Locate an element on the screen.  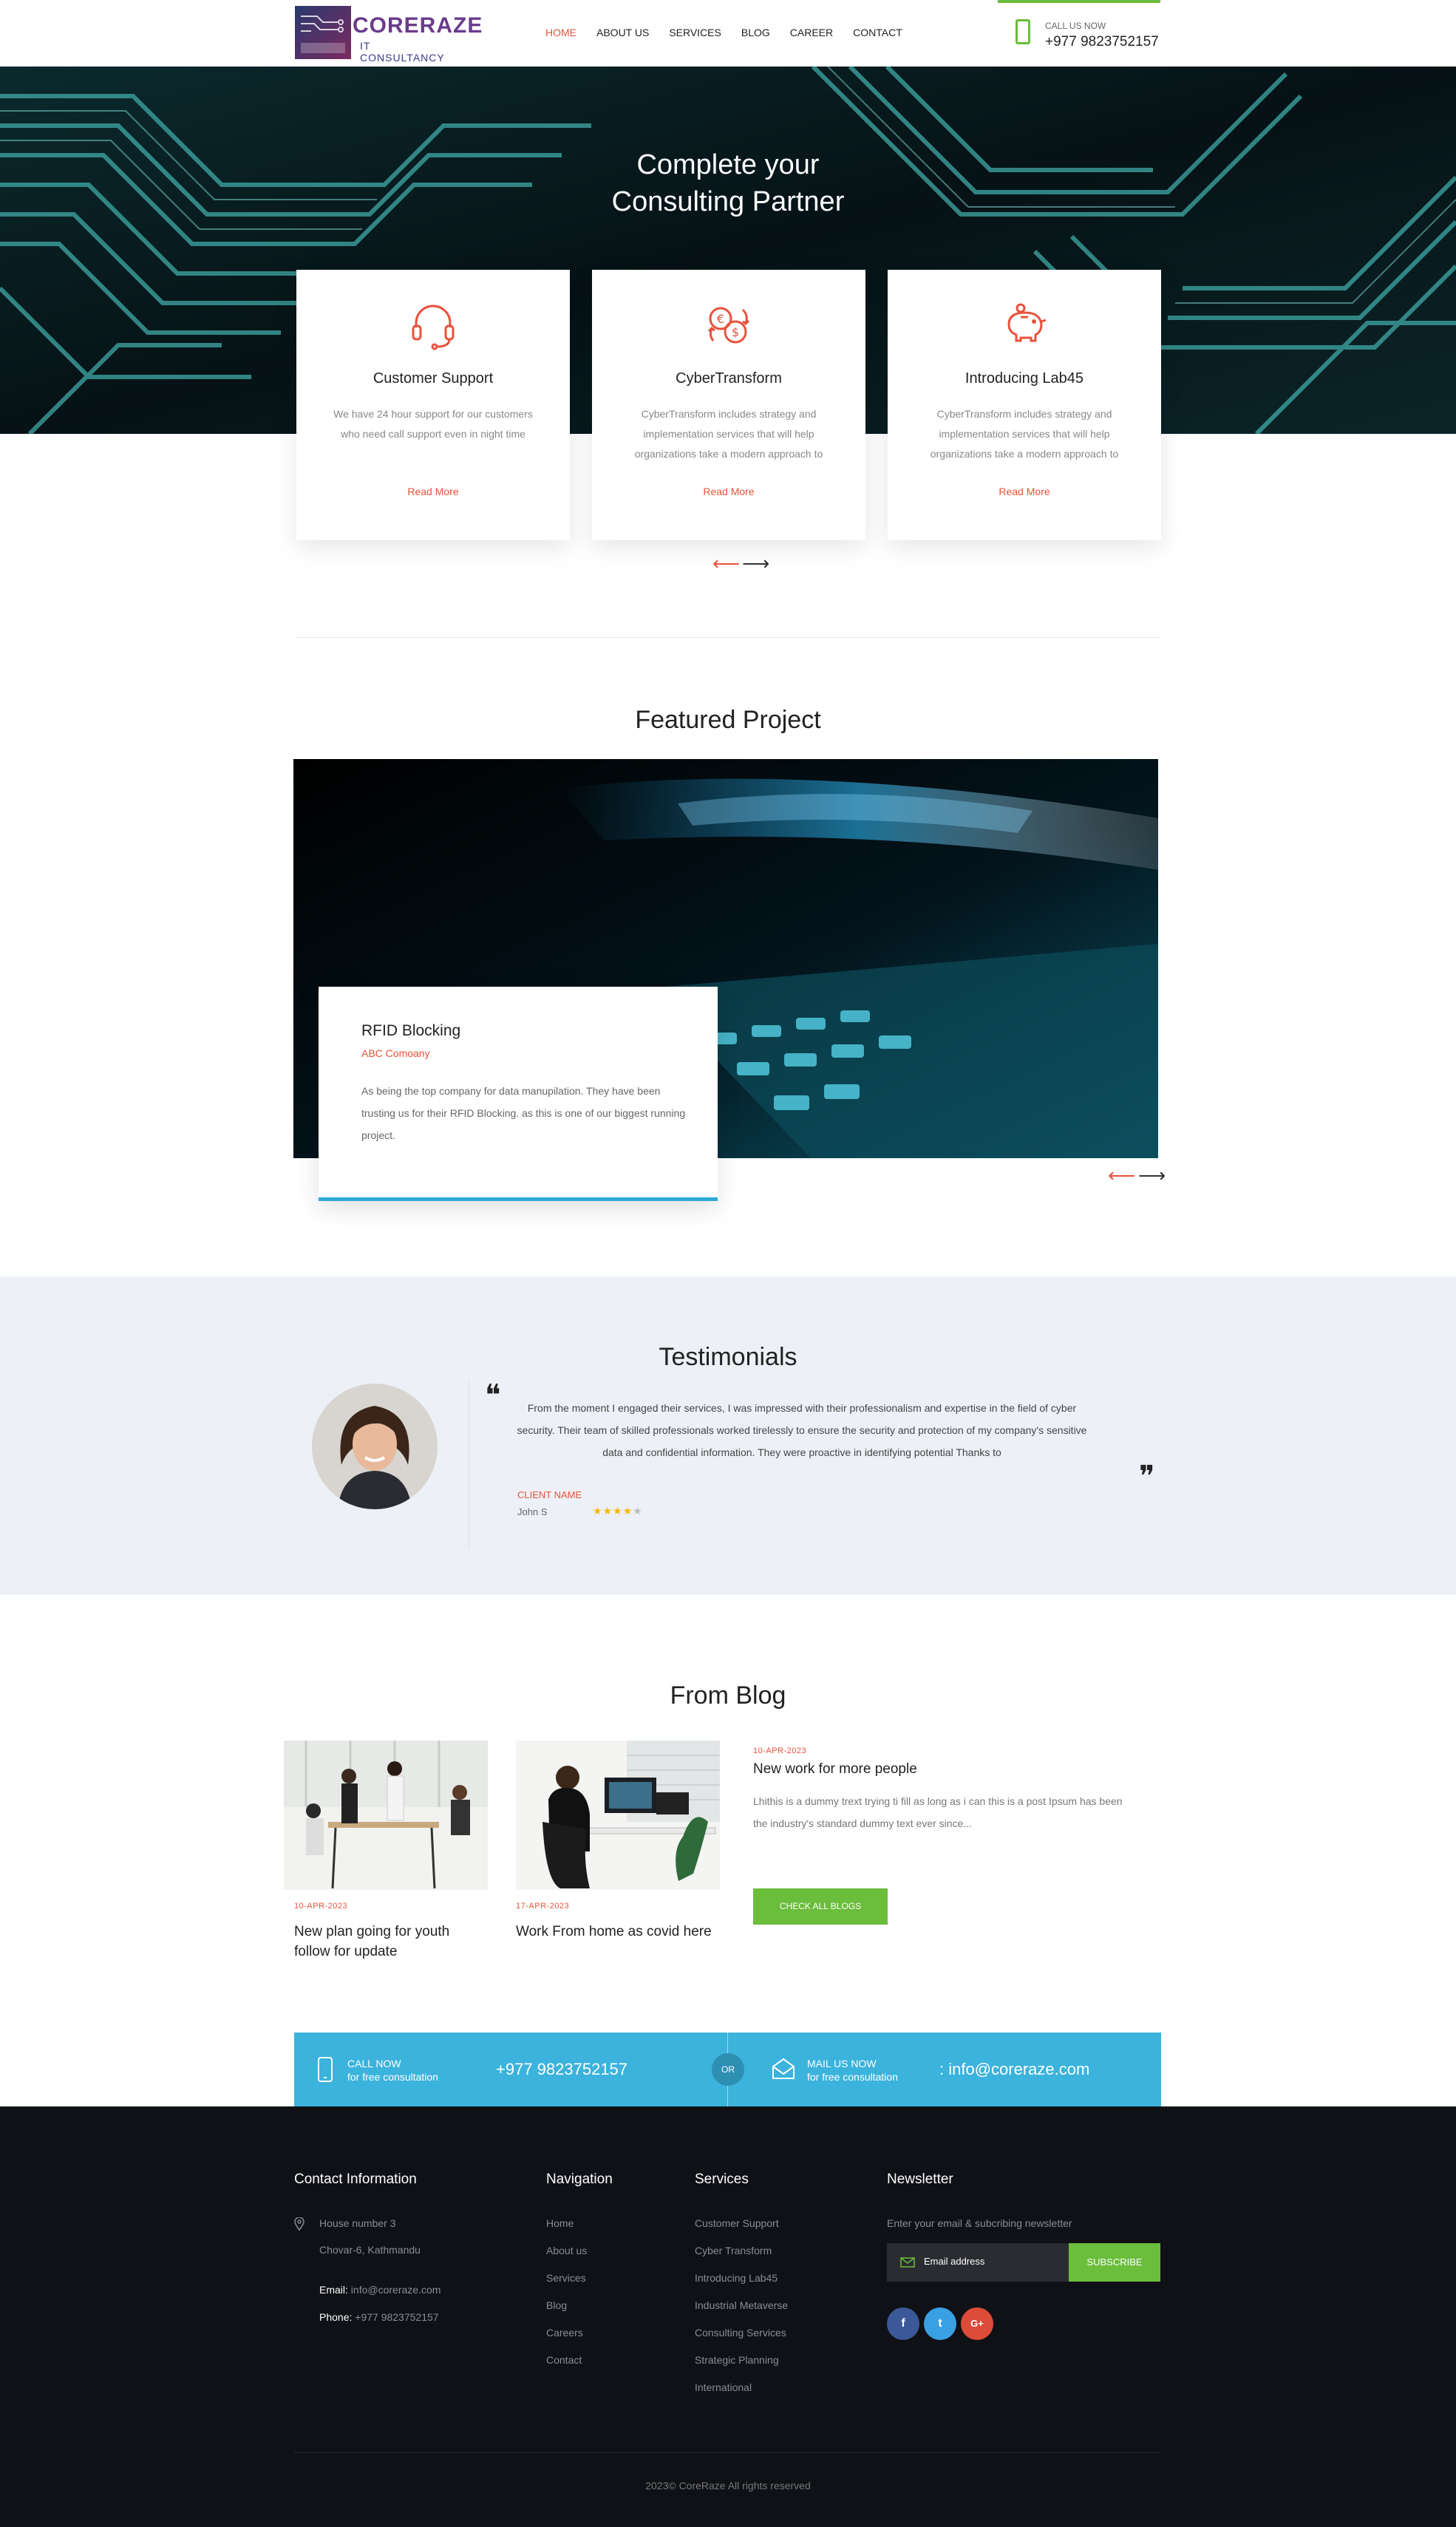
cta-mail-label: MAIL US NOW for free consultation is located at coordinates (852, 2070).